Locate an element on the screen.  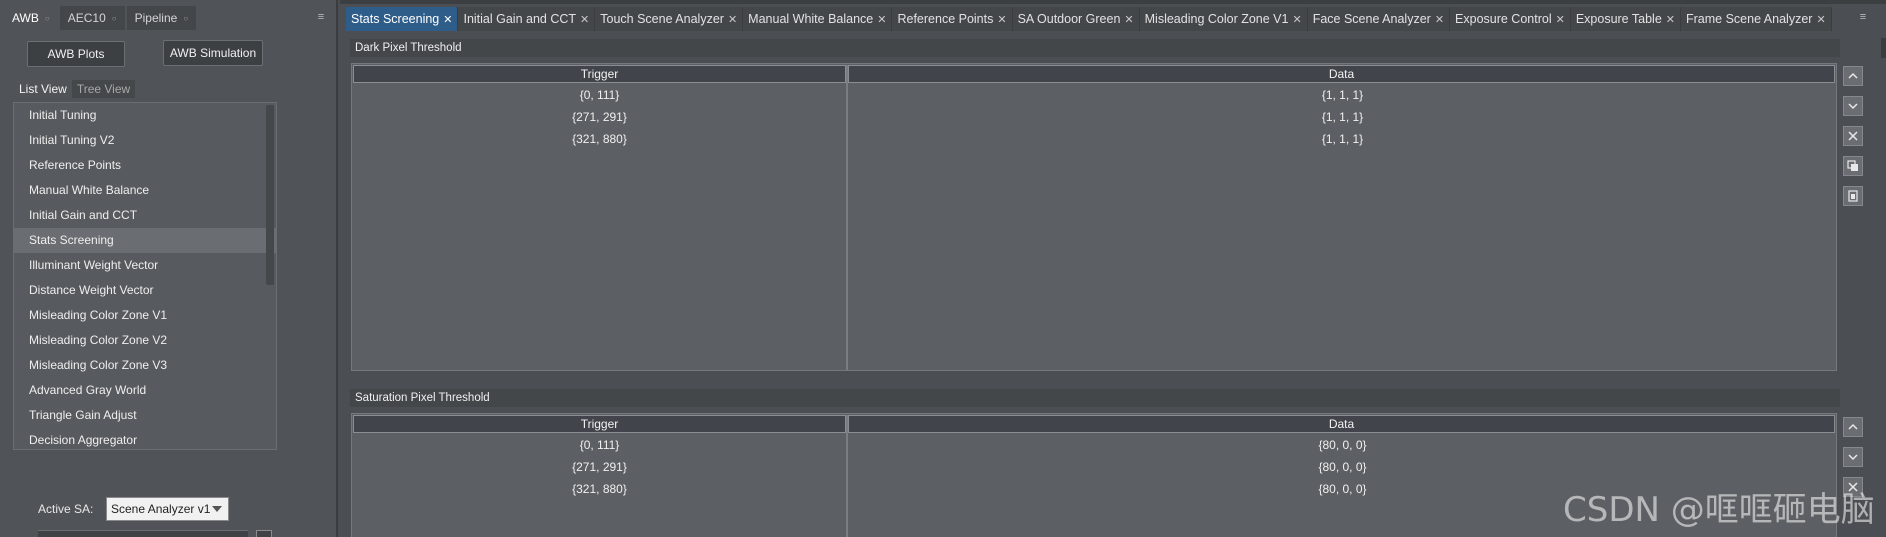
tab-aec10-label: AEC10 is located at coordinates (86, 18).